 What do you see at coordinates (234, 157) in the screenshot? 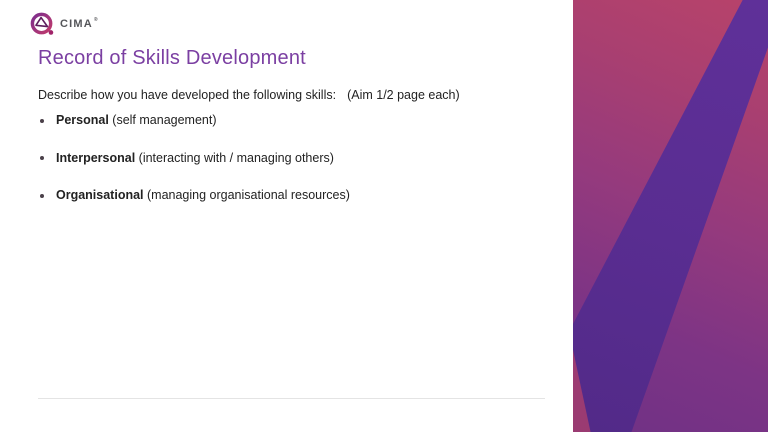
I see `skill-description: (interacting with / managing others)` at bounding box center [234, 157].